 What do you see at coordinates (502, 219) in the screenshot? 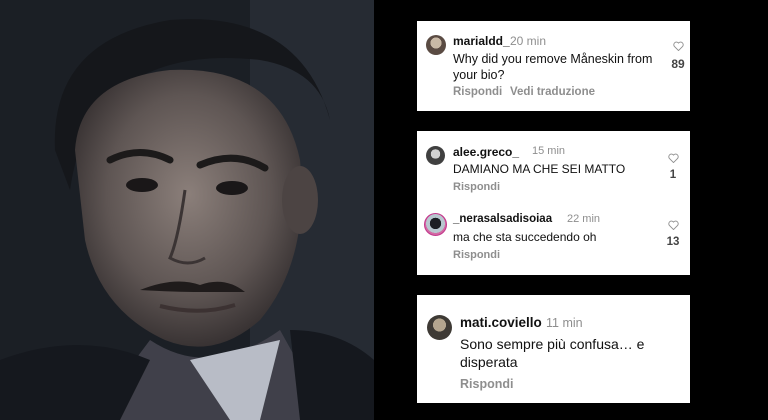
I see `comment-username: _nerasalsadisoiaa` at bounding box center [502, 219].